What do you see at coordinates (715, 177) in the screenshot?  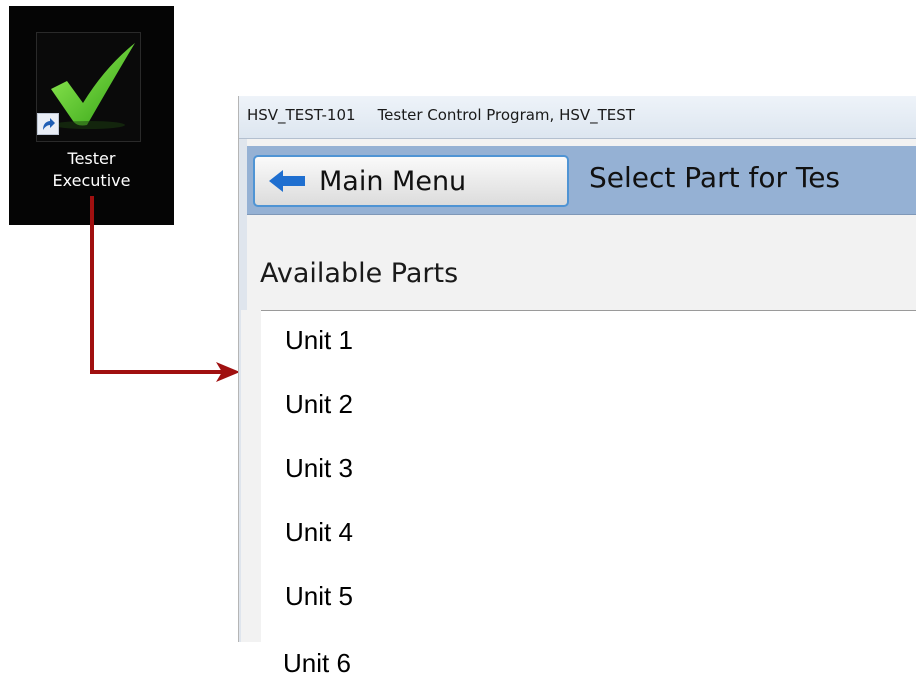 I see `page-title: Select Part for Tes` at bounding box center [715, 177].